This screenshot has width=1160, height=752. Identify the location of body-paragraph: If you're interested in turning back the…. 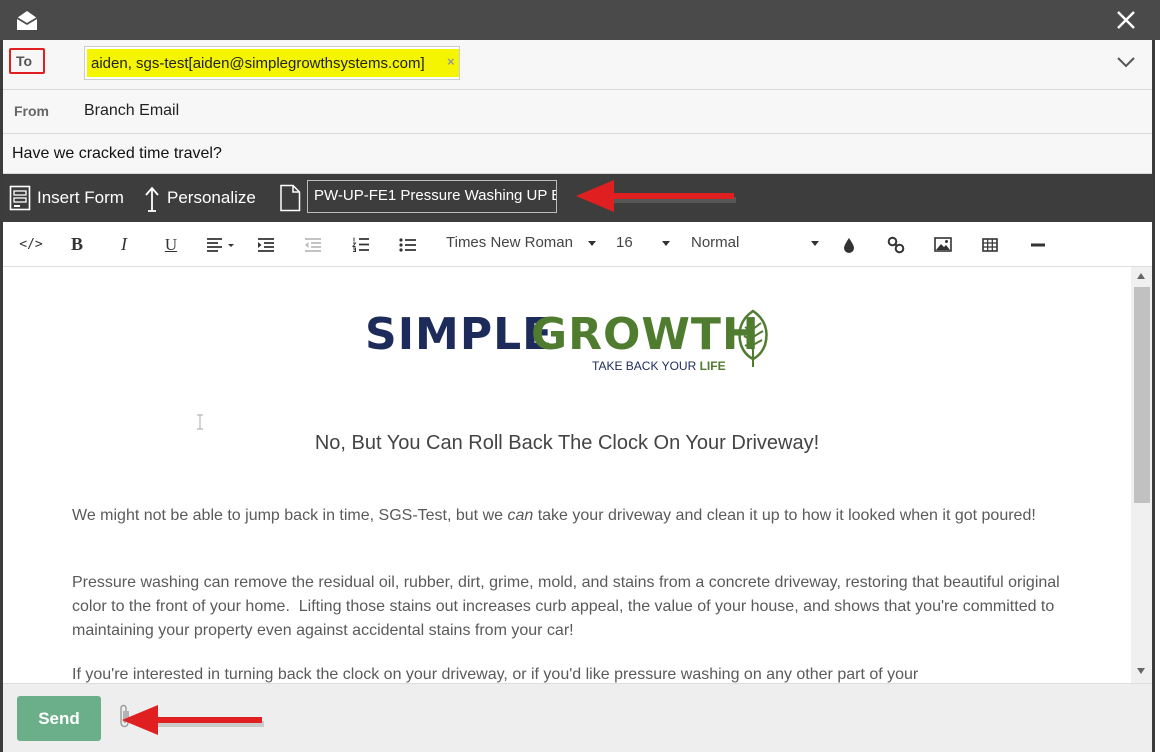
(495, 674).